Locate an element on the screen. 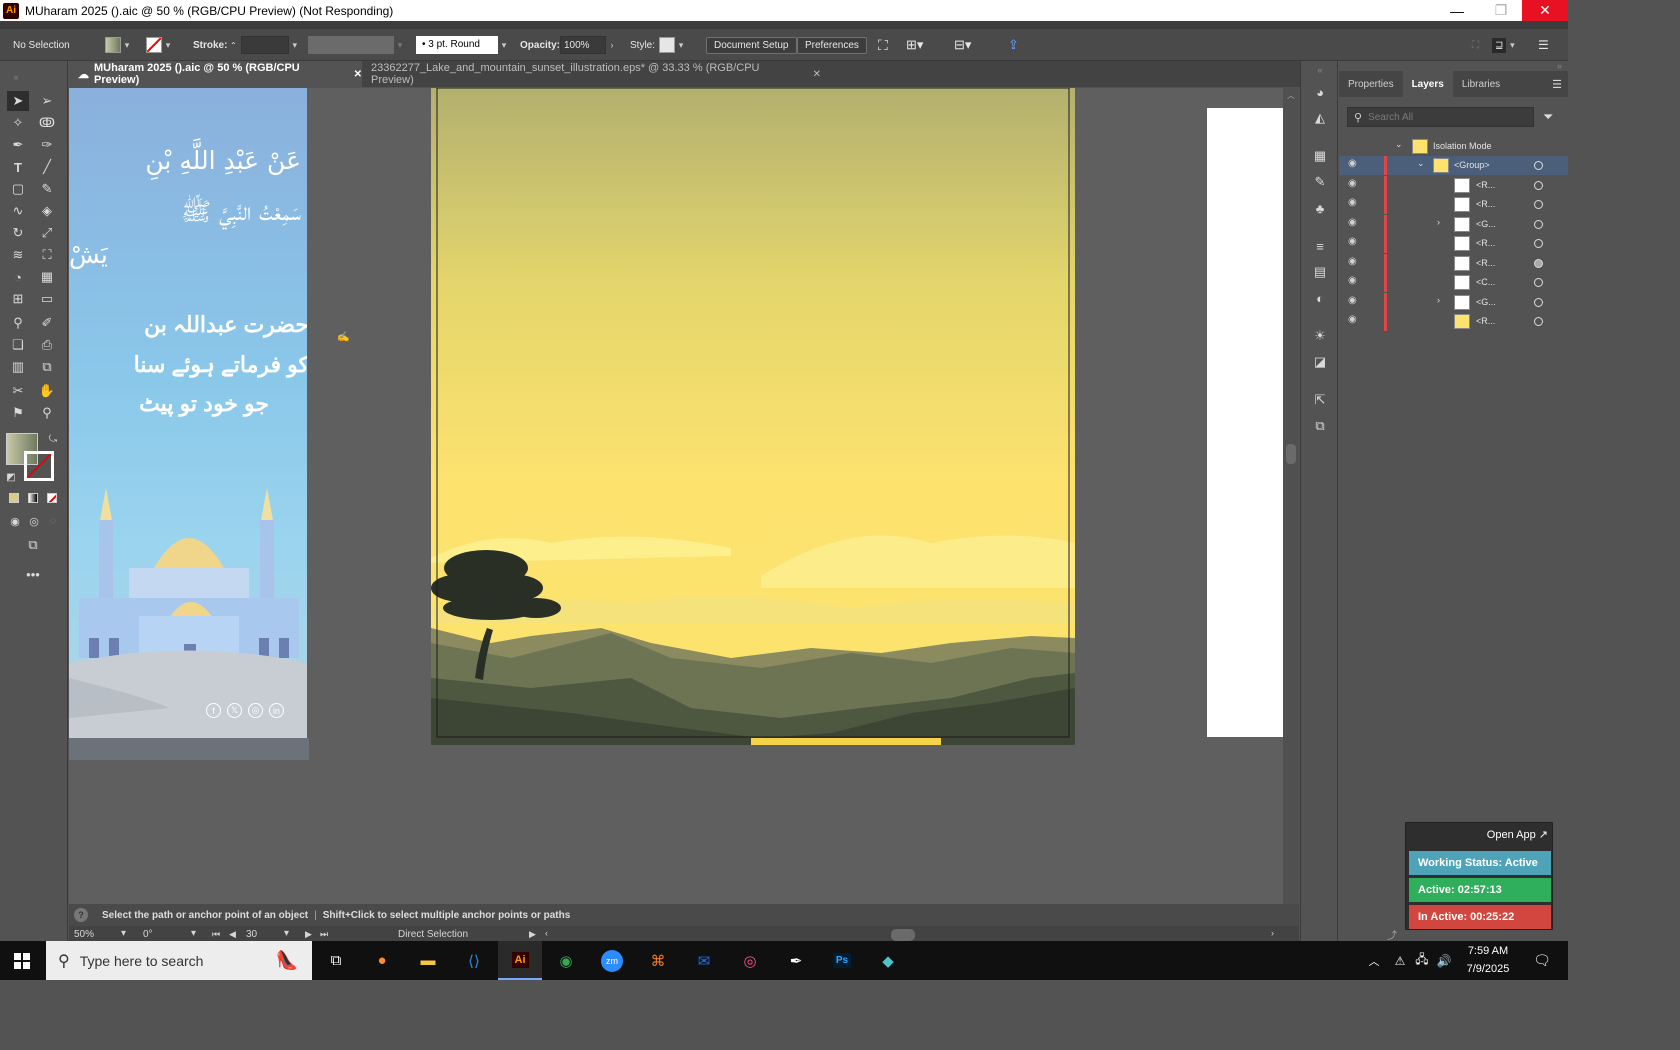 Image resolution: width=1680 pixels, height=1050 pixels. menu-icon: ☰ is located at coordinates (1543, 45).